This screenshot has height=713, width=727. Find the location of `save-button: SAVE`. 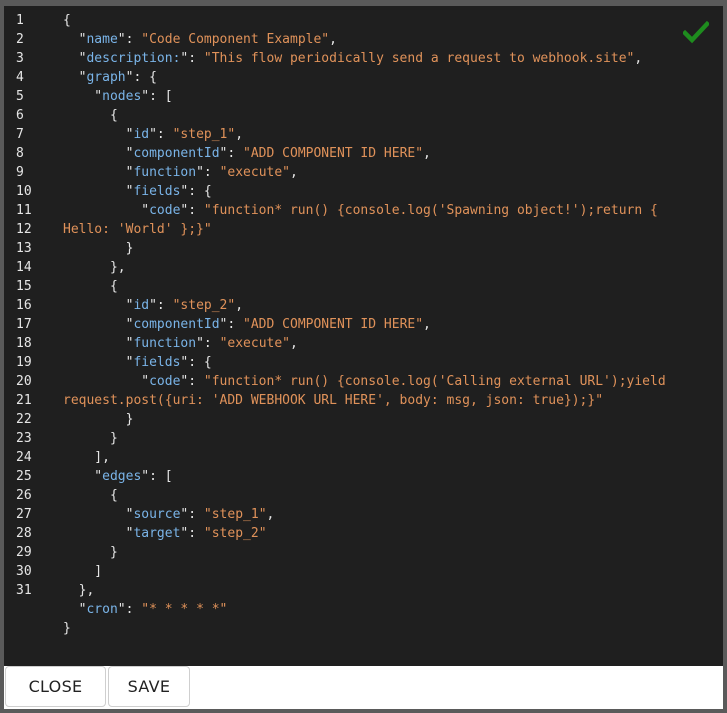

save-button: SAVE is located at coordinates (149, 686).